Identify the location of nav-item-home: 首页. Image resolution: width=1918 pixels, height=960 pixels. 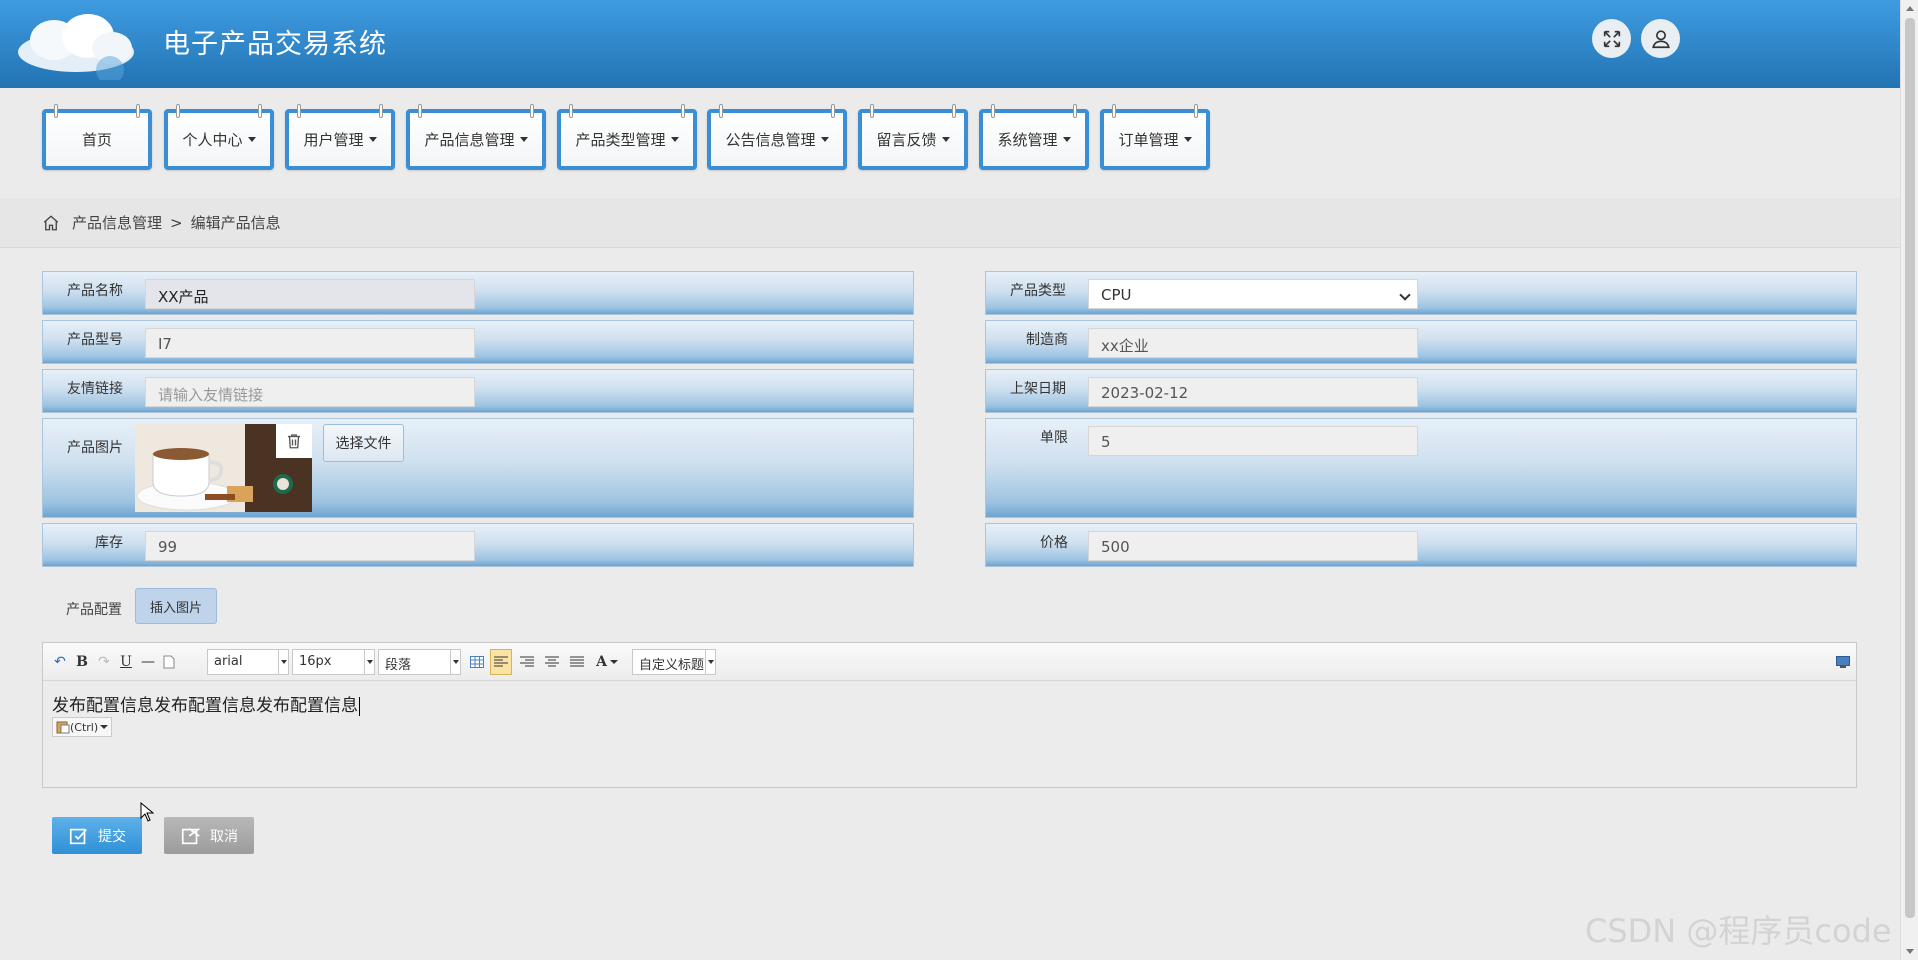
(97, 137).